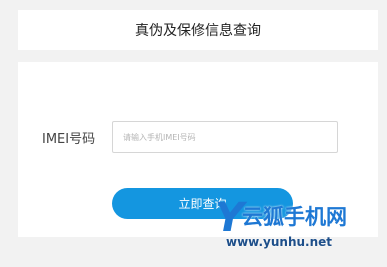 This screenshot has width=387, height=267. I want to click on page-title-bar: 真伪及保修信息查询, so click(198, 30).